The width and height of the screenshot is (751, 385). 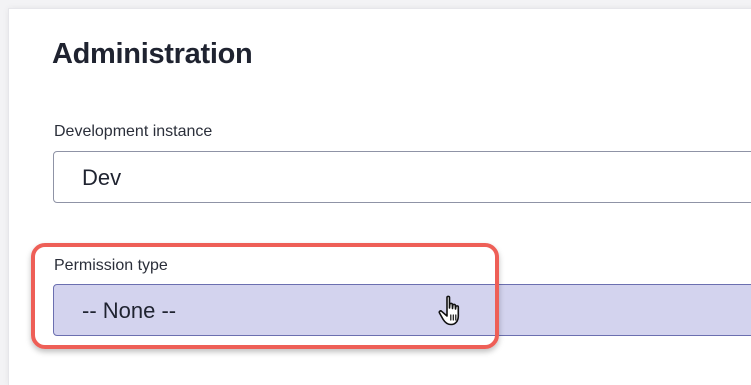 What do you see at coordinates (449, 310) in the screenshot?
I see `hand-pointer-icon` at bounding box center [449, 310].